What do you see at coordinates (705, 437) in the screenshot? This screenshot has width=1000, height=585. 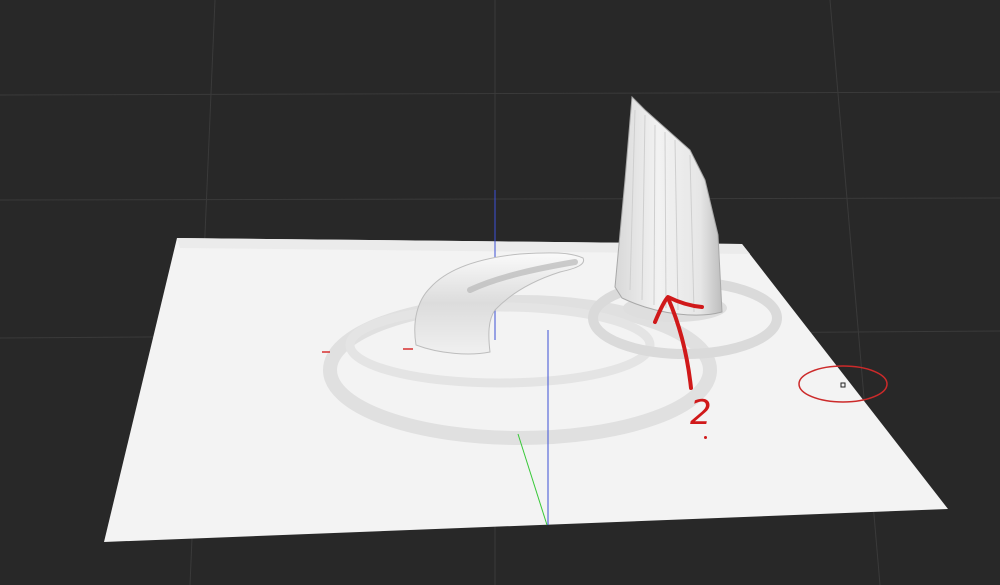 I see `annotation-dot` at bounding box center [705, 437].